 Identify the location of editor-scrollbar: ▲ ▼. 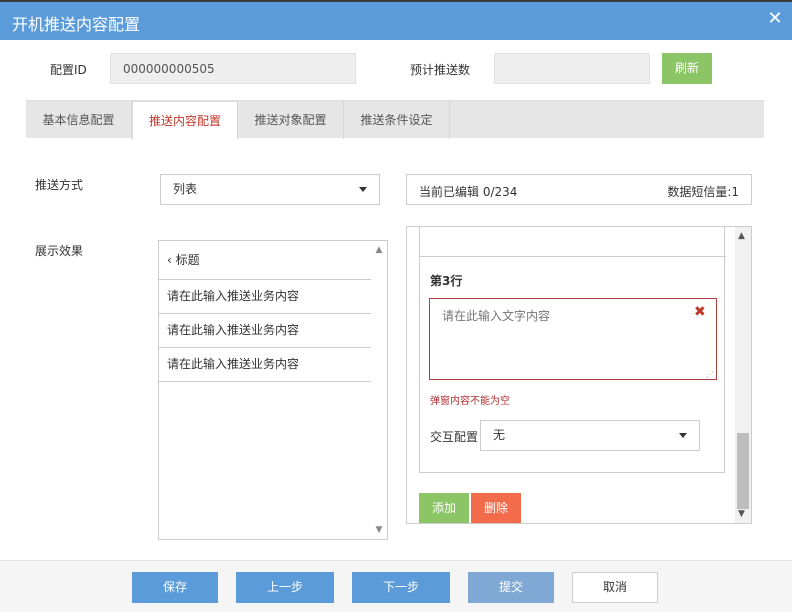
(743, 375).